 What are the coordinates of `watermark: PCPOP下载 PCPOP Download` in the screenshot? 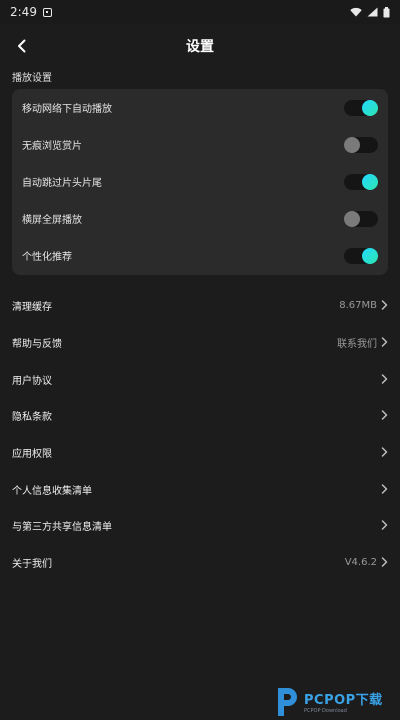 It's located at (337, 701).